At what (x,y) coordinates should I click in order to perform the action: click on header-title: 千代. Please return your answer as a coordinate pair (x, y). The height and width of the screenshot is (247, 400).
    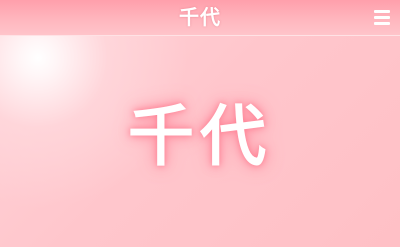
    Looking at the image, I should click on (200, 17).